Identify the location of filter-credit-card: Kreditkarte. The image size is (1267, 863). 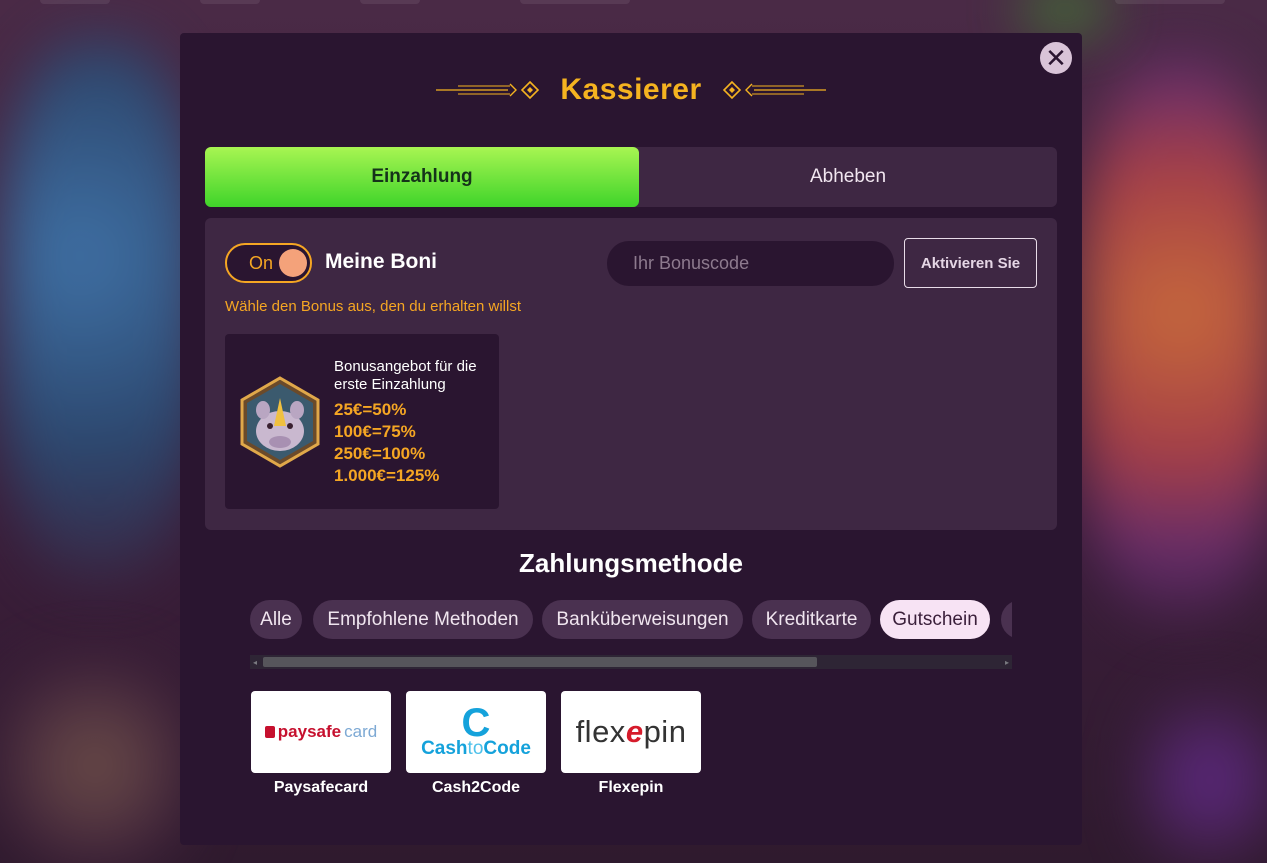
(811, 619).